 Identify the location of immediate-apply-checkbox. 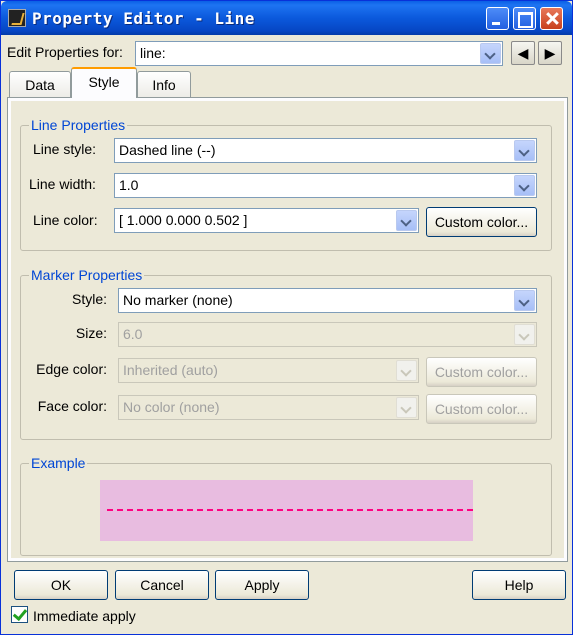
(19, 614).